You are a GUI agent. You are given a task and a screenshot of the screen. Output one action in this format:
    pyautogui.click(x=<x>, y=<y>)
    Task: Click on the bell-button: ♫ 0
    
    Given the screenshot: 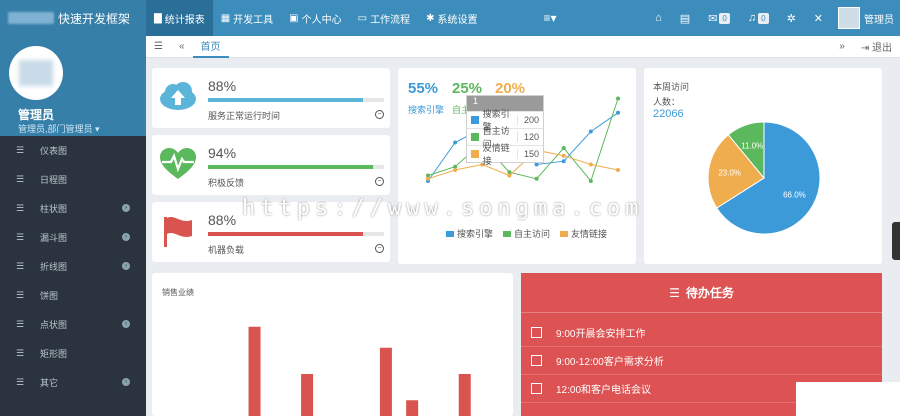 What is the action you would take?
    pyautogui.click(x=758, y=18)
    